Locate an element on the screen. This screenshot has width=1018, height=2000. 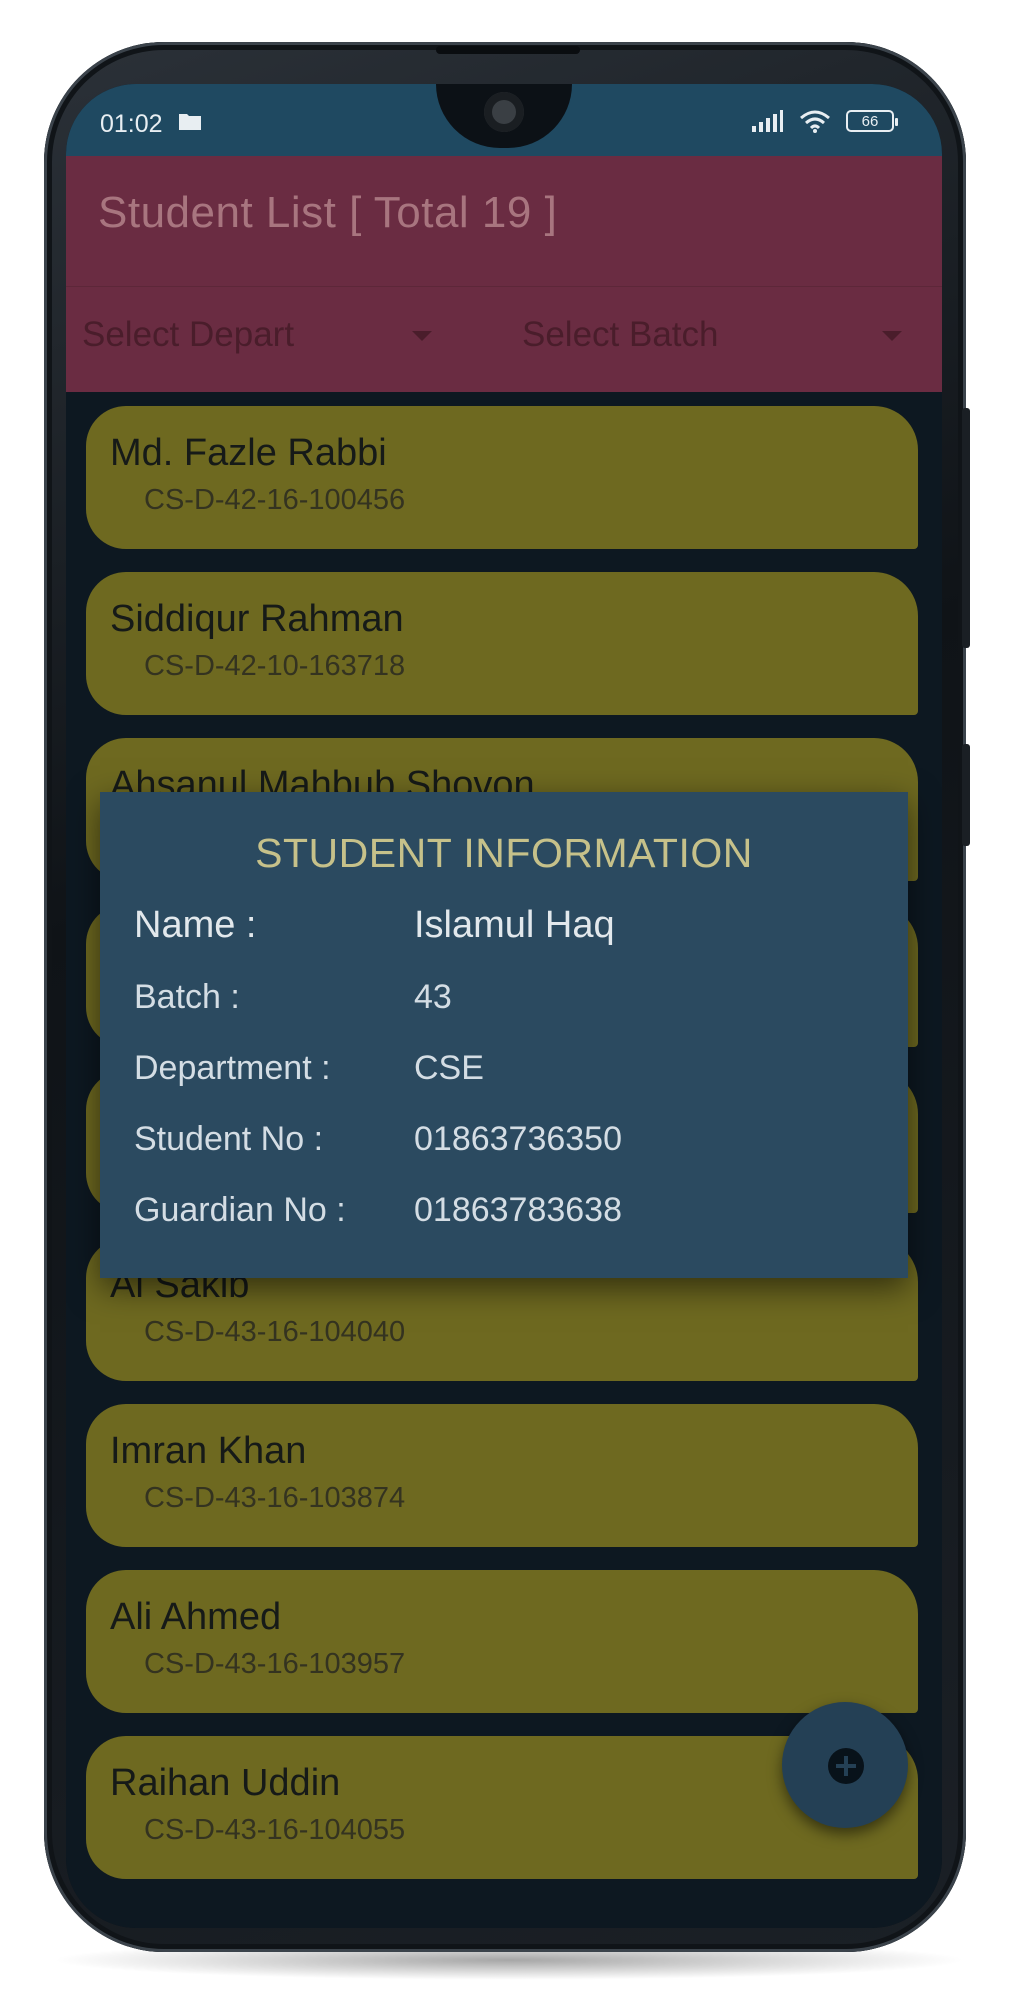
info-row-name: Name : Islamul Haq is located at coordinates (504, 929).